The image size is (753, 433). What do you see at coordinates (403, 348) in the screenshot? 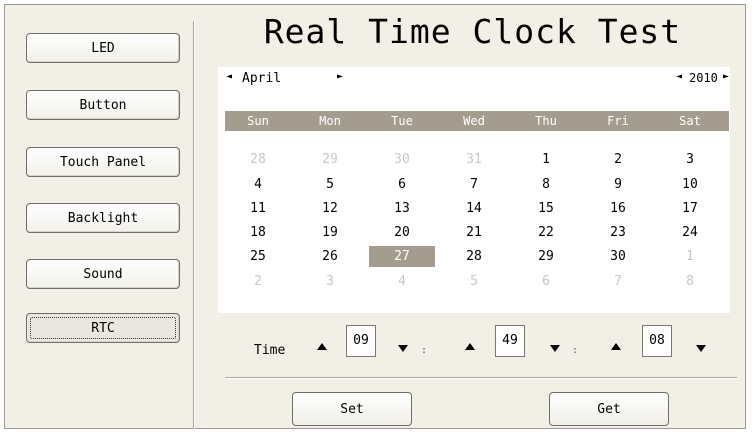
I see `hour-down-icon` at bounding box center [403, 348].